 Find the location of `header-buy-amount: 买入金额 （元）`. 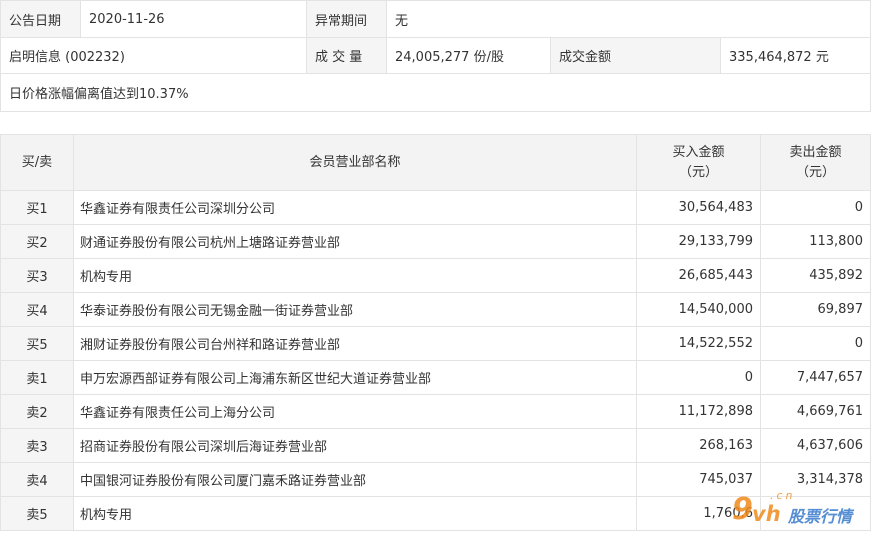

header-buy-amount: 买入金额 （元） is located at coordinates (698, 162).